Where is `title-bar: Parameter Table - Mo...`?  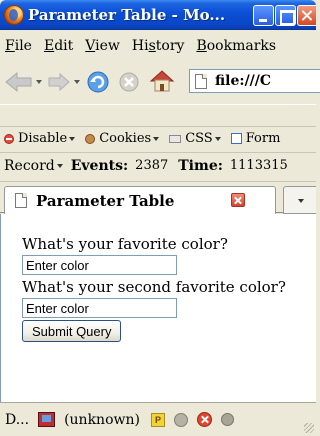
title-bar: Parameter Table - Mo... is located at coordinates (158, 15).